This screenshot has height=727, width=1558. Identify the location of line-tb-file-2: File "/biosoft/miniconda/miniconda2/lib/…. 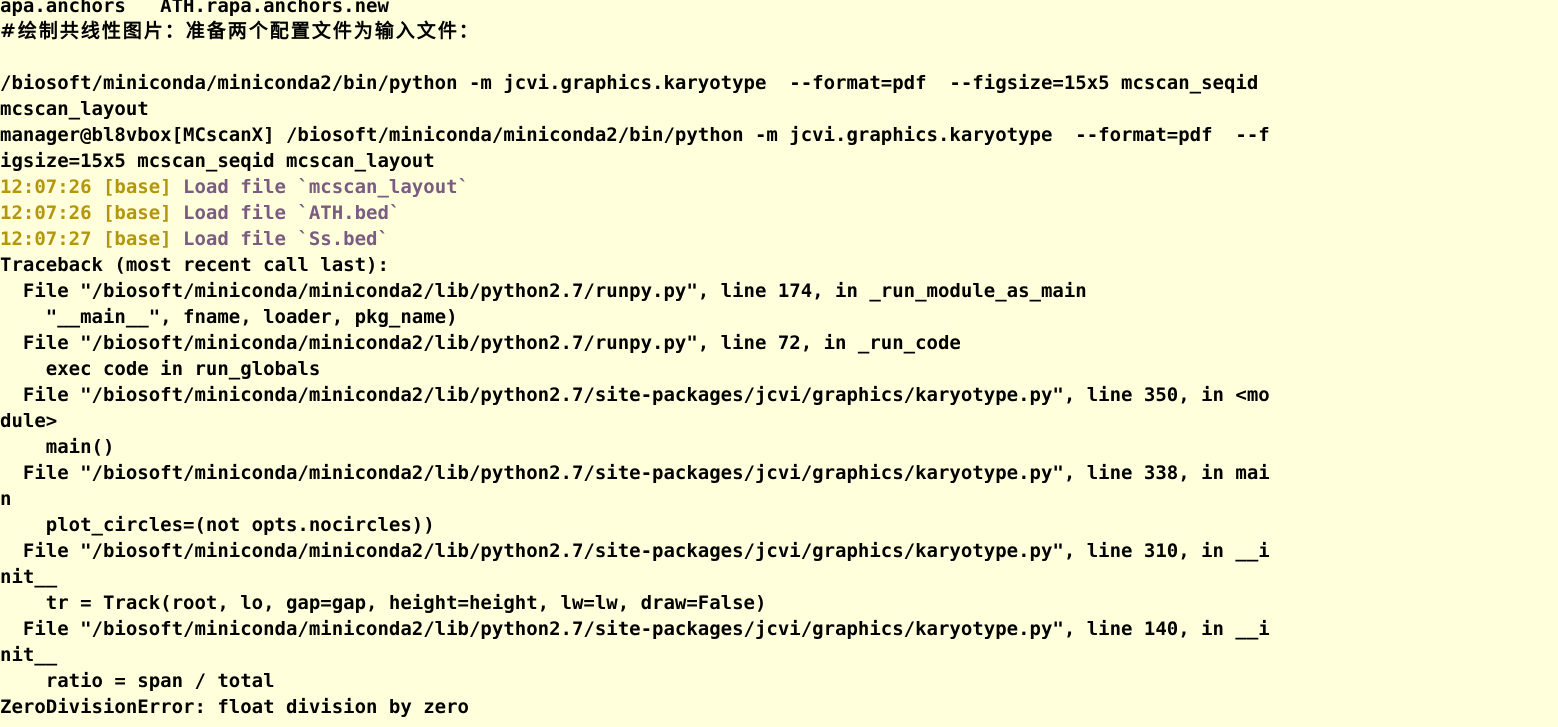
(779, 343).